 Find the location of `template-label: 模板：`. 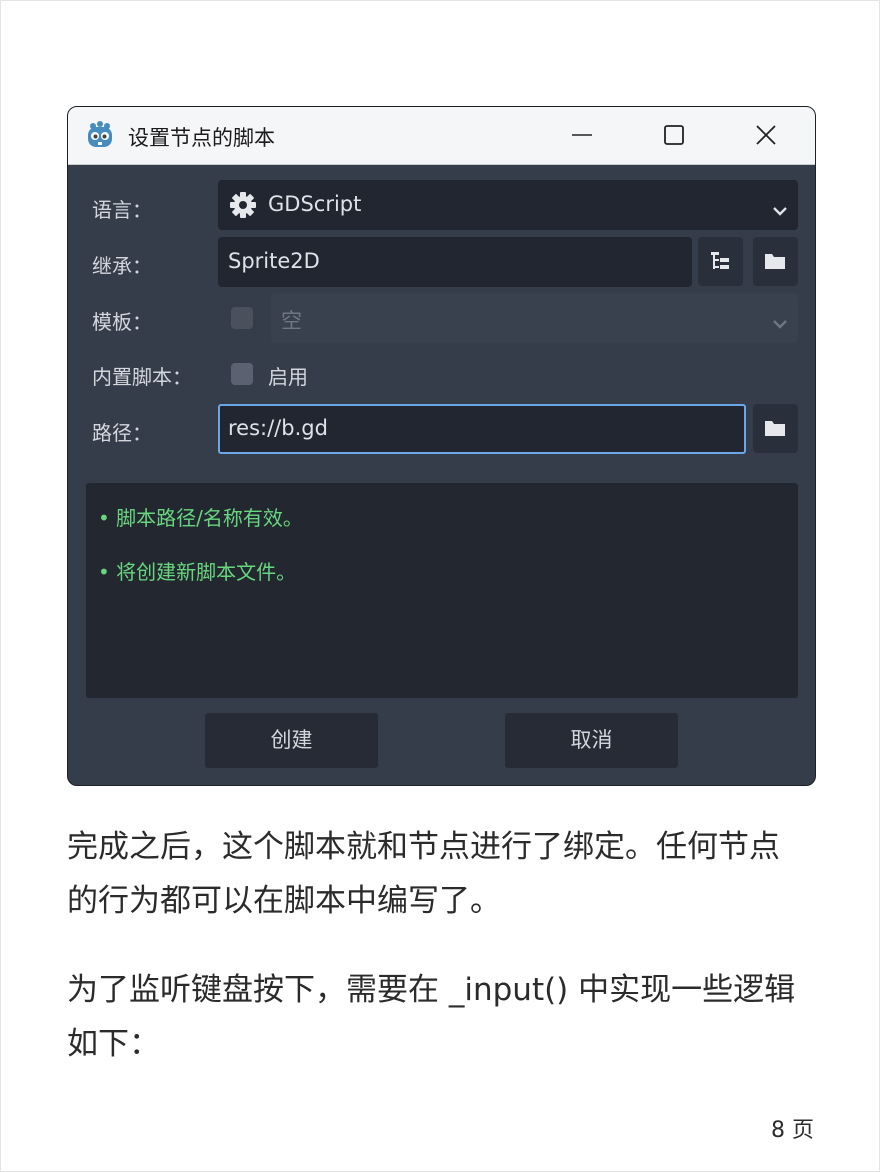

template-label: 模板： is located at coordinates (122, 322).